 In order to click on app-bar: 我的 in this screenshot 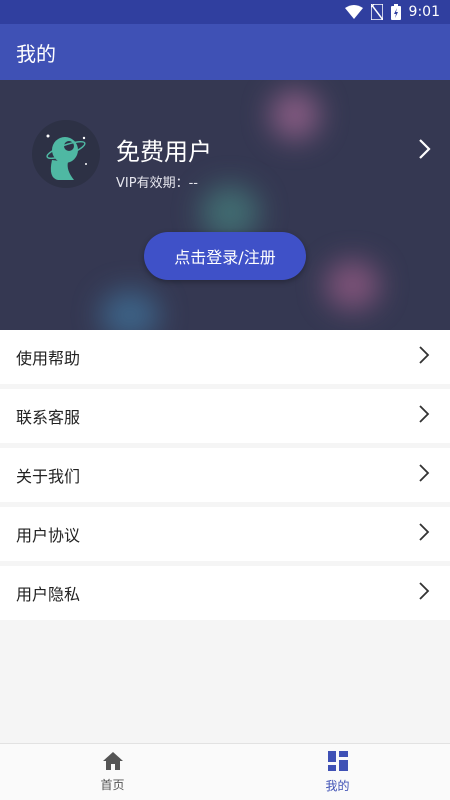, I will do `click(225, 52)`.